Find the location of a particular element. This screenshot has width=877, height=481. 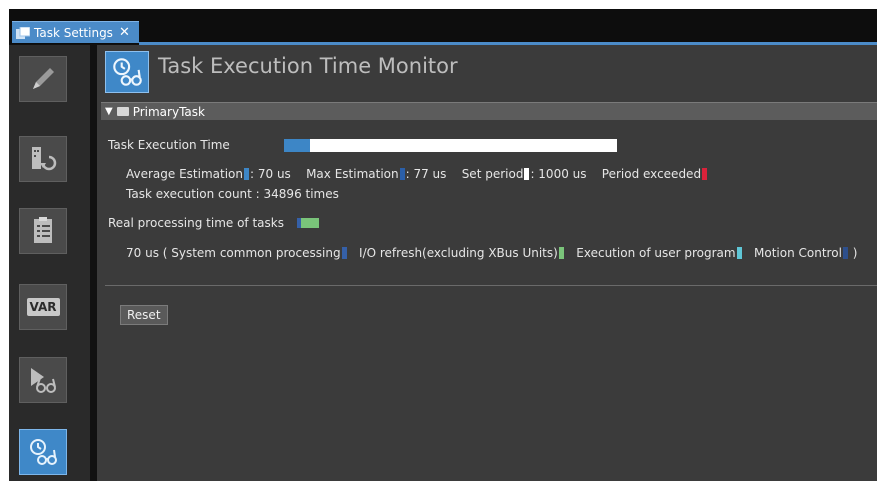

task-monitor-icon is located at coordinates (43, 452).